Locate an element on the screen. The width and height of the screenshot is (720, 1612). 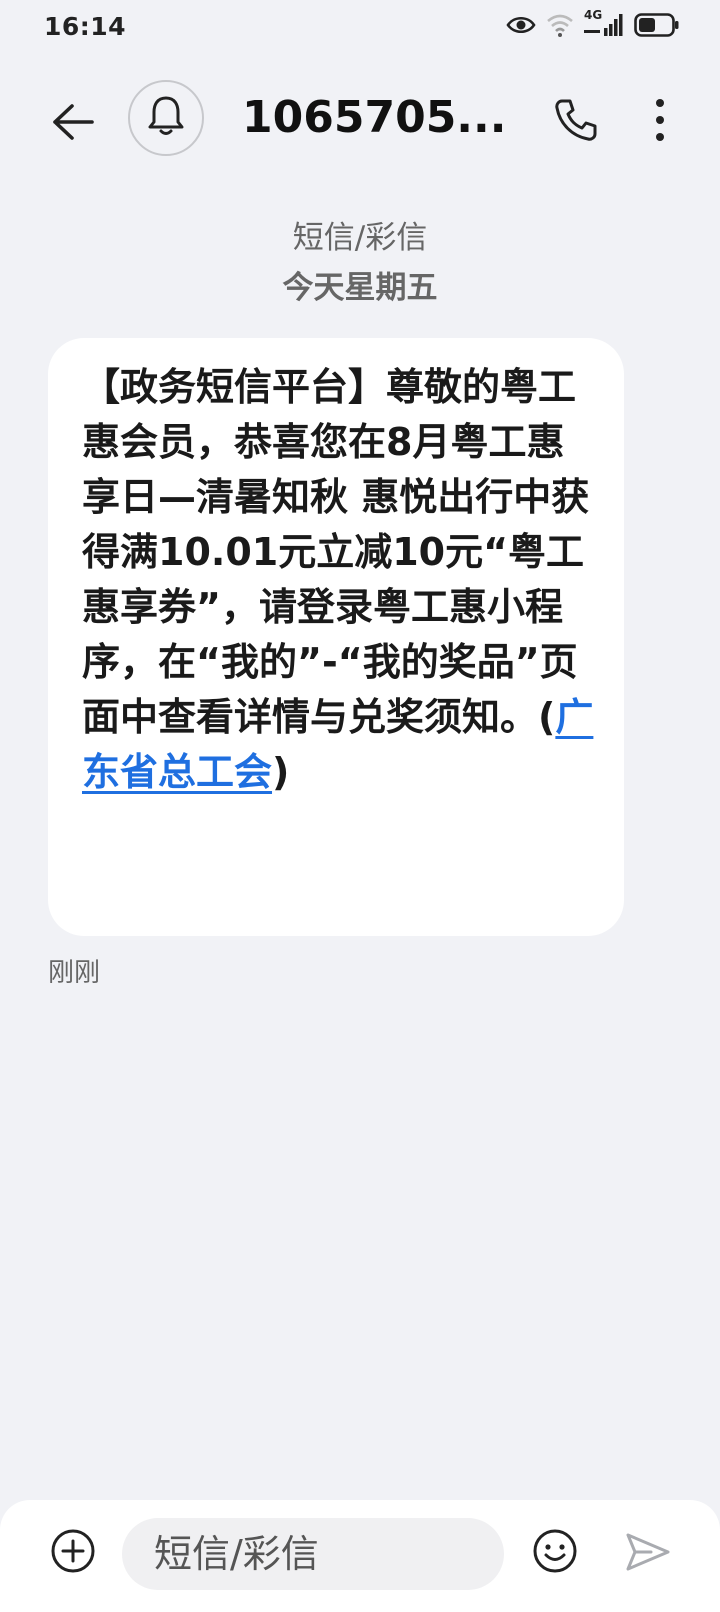
battery-icon is located at coordinates (657, 25).